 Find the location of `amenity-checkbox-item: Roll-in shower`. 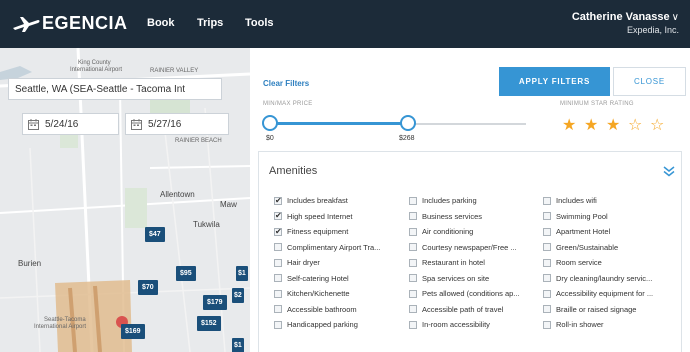

amenity-checkbox-item: Roll-in shower is located at coordinates (573, 324).